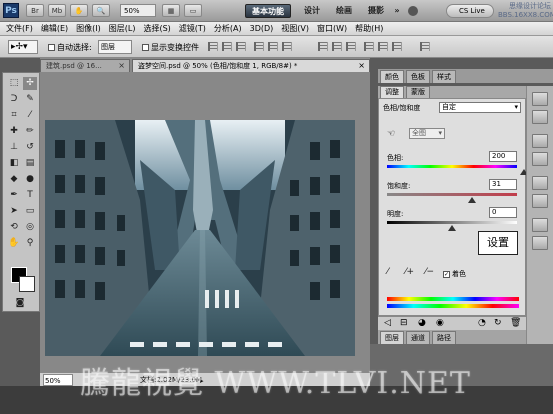 The image size is (553, 414). What do you see at coordinates (452, 228) in the screenshot?
I see `lightness-slider-thumb` at bounding box center [452, 228].